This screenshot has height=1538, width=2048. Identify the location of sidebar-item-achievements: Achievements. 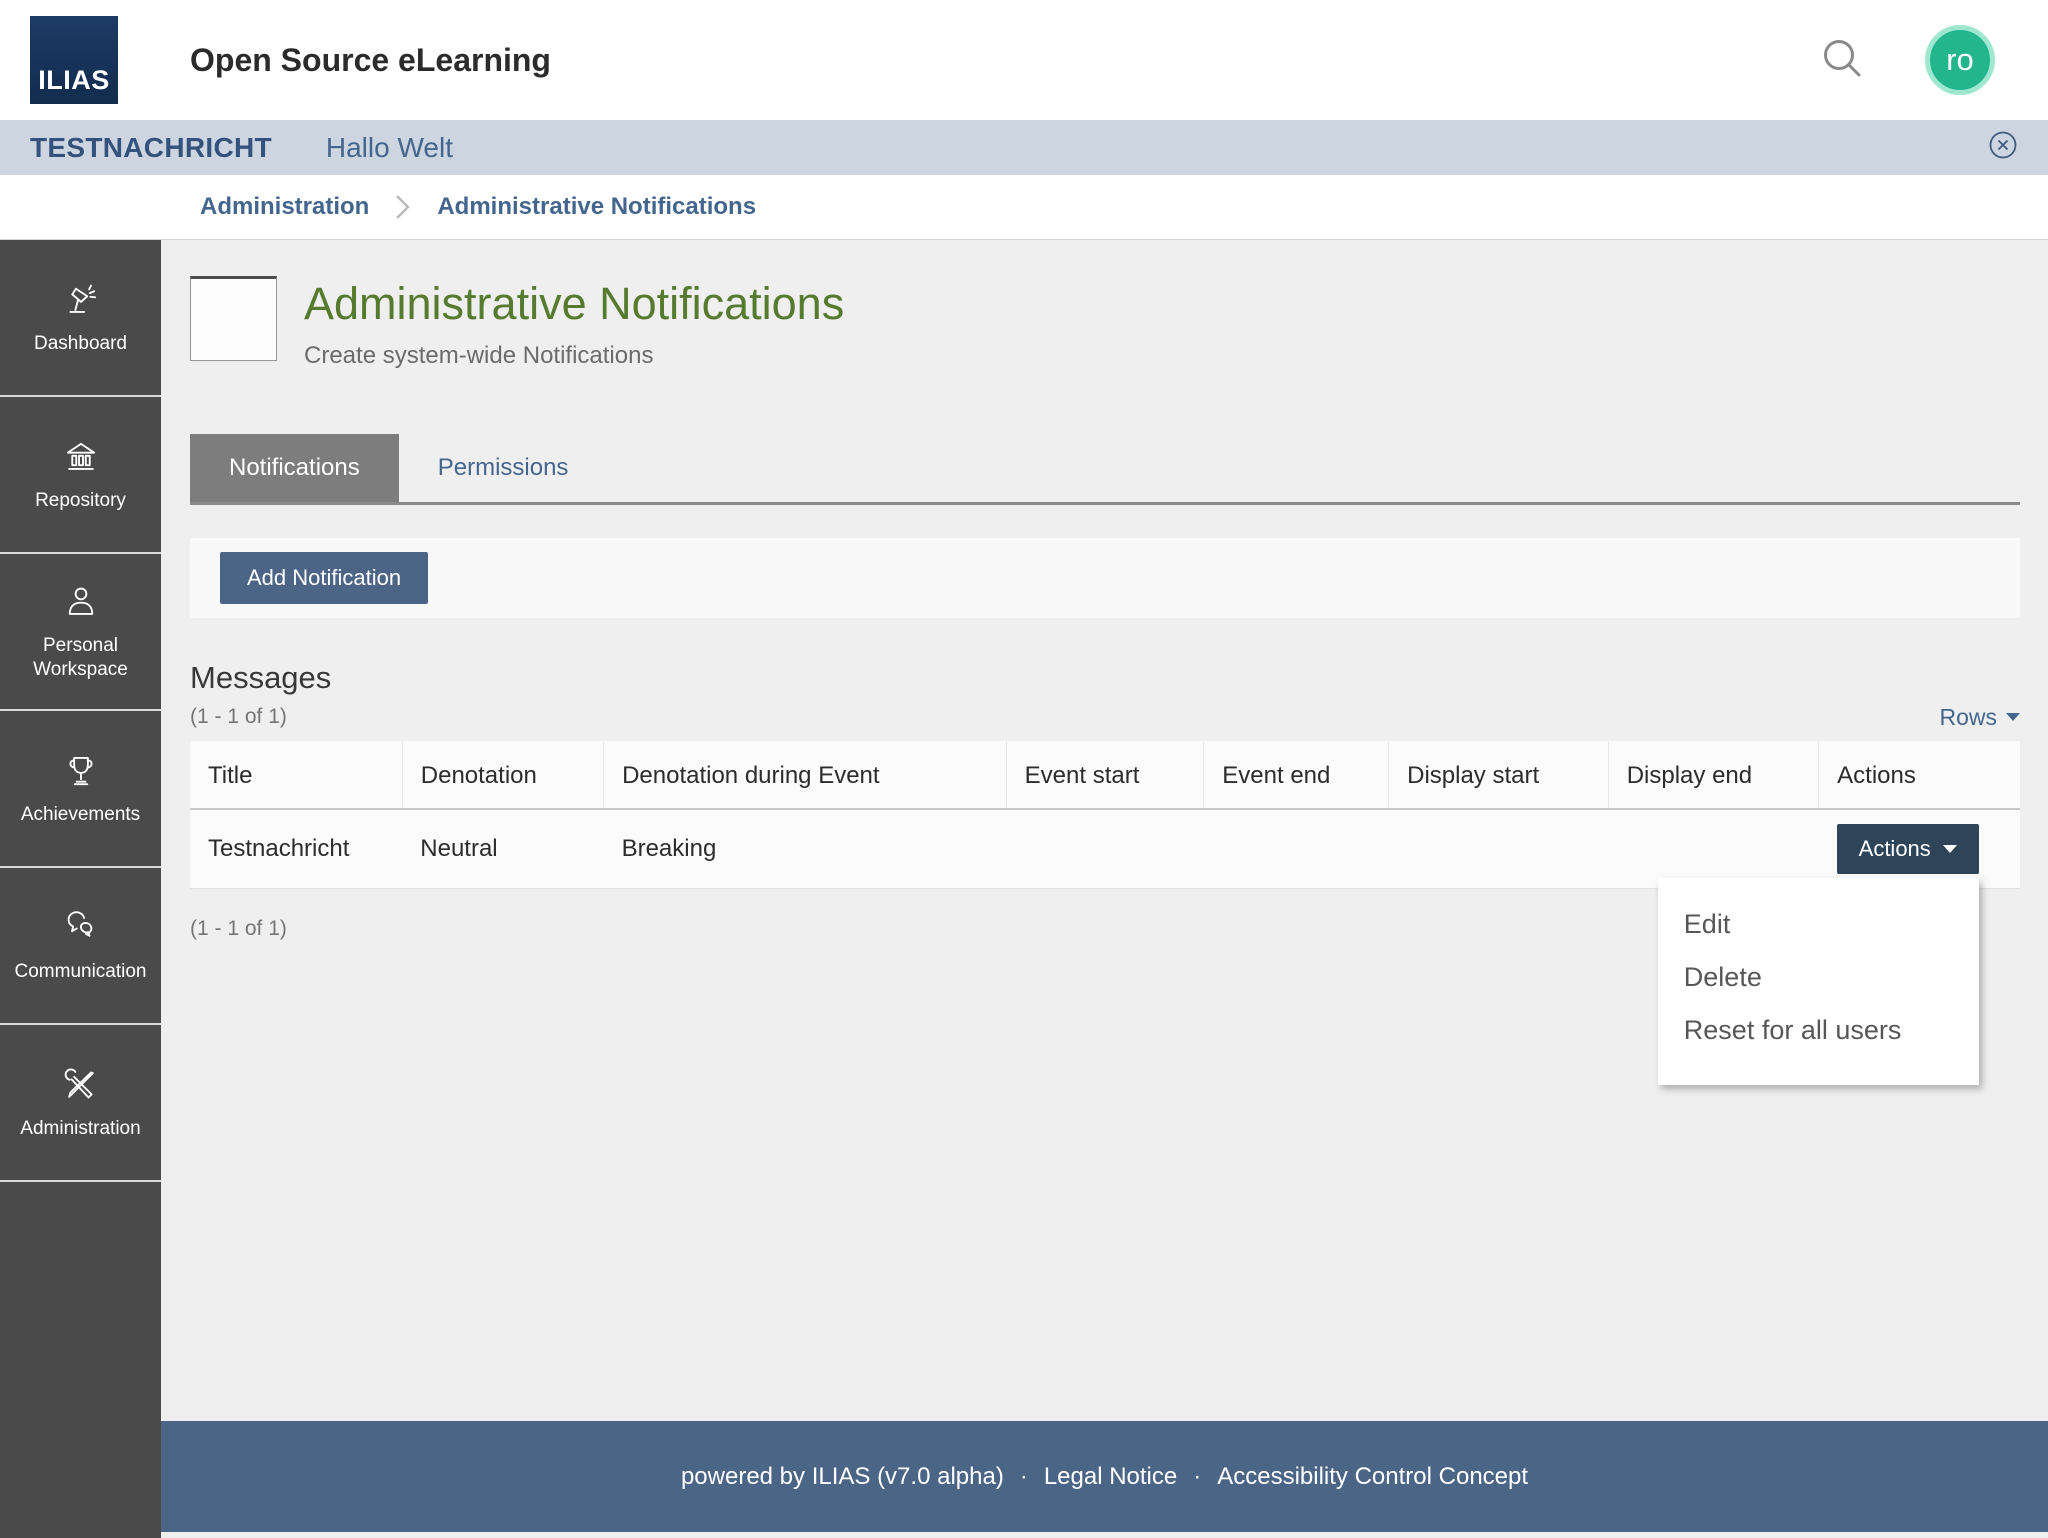
(80, 789).